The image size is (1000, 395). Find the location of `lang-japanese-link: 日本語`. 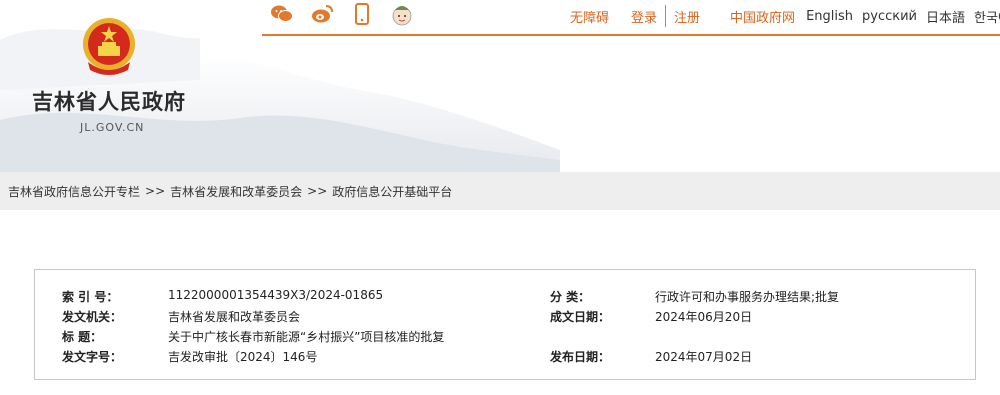

lang-japanese-link: 日本語 is located at coordinates (945, 16).